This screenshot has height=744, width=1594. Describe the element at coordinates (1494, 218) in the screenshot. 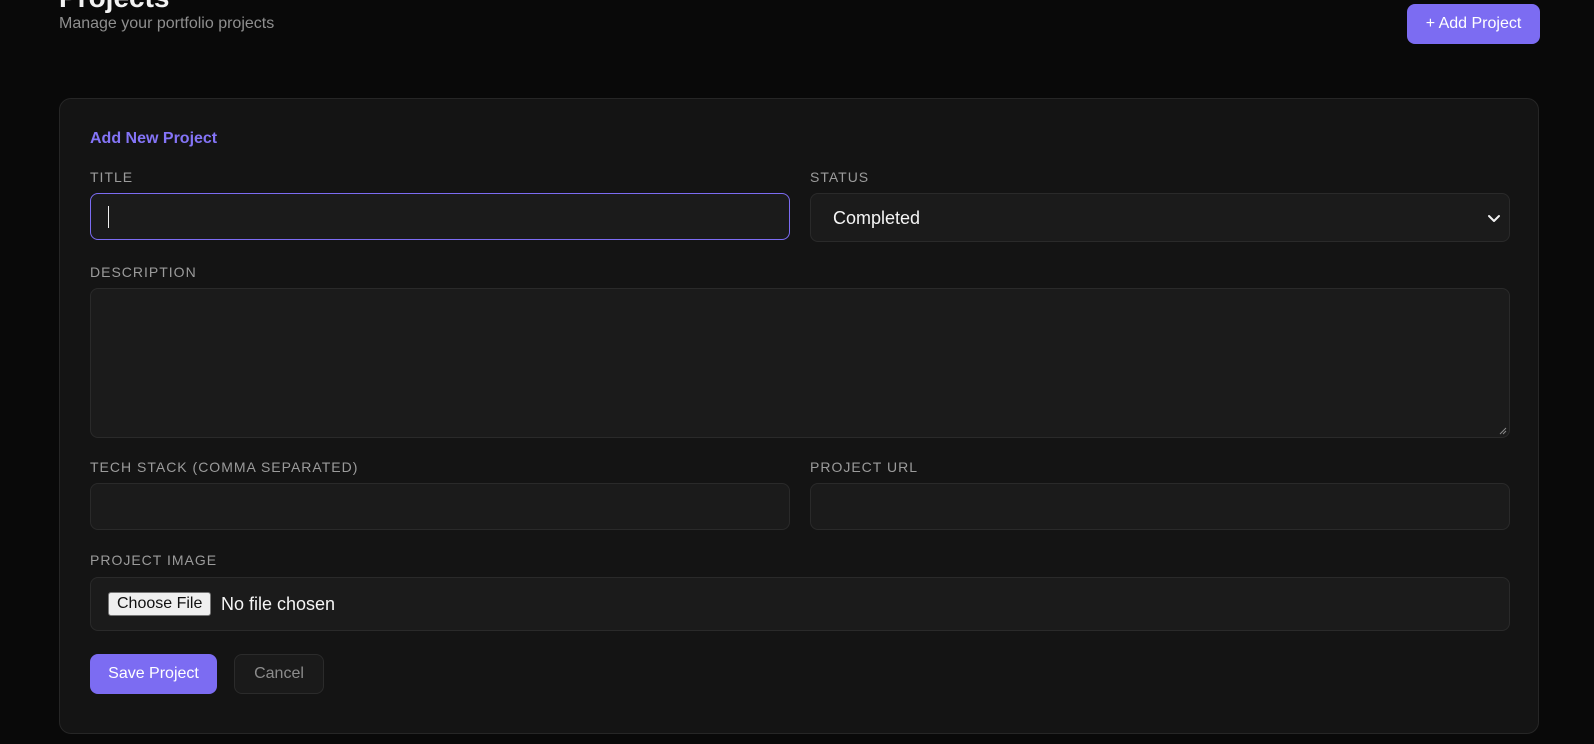

I see `chevron-down-icon` at that location.